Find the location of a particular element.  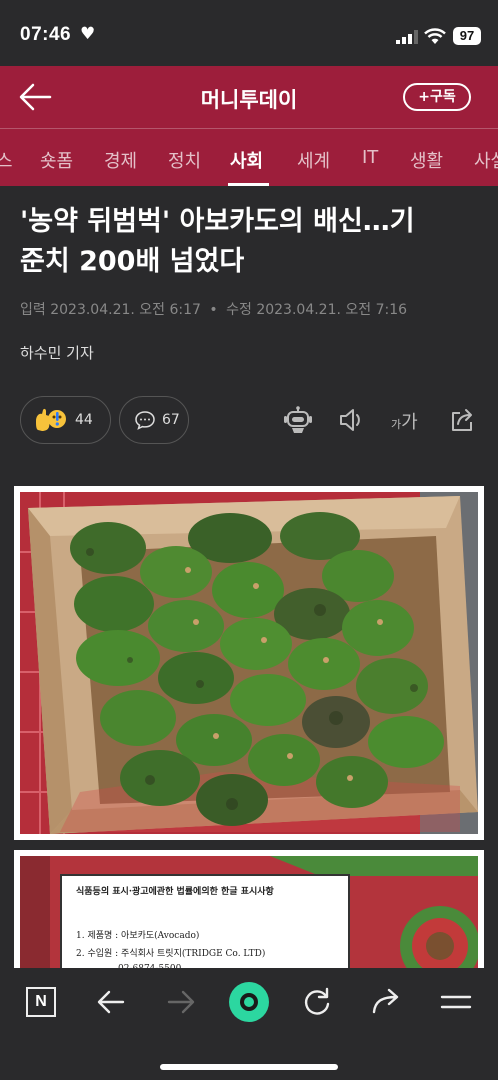

tab-shortform: 숏폼 is located at coordinates (56, 160).